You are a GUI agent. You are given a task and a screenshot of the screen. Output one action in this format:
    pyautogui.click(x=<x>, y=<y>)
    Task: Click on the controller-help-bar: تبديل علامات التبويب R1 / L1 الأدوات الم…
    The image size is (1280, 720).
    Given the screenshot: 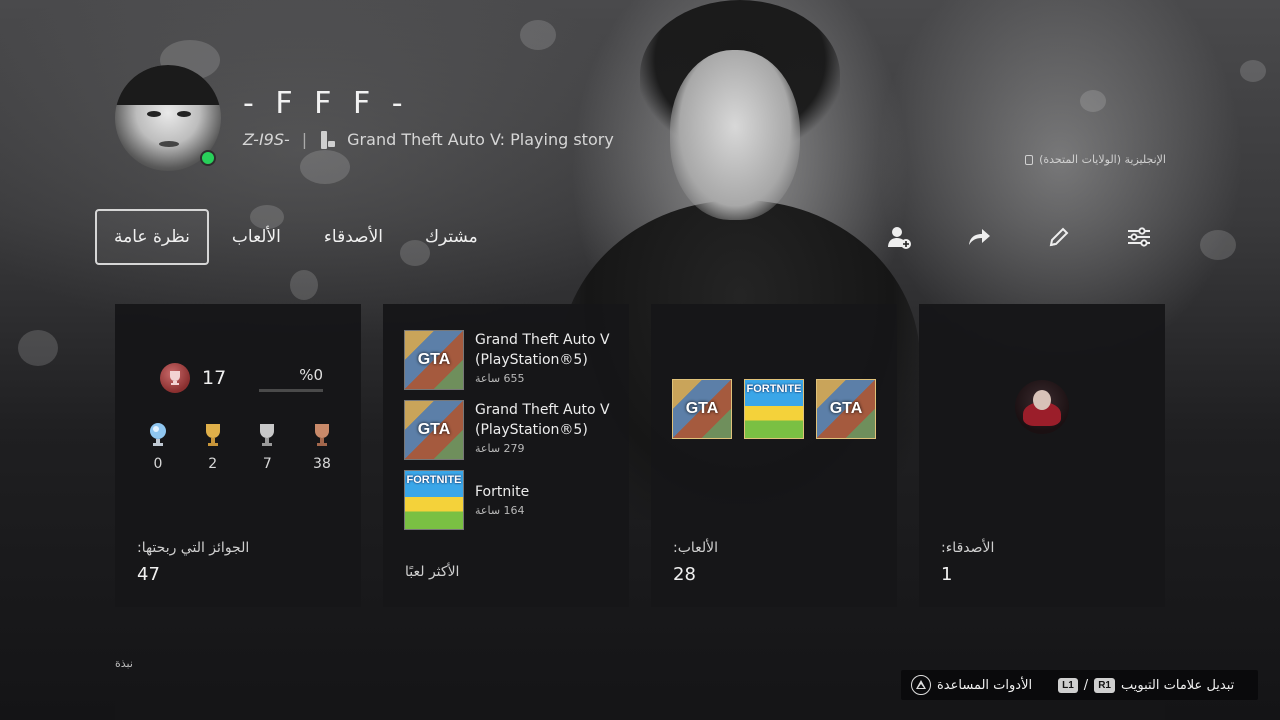 What is the action you would take?
    pyautogui.click(x=1079, y=685)
    